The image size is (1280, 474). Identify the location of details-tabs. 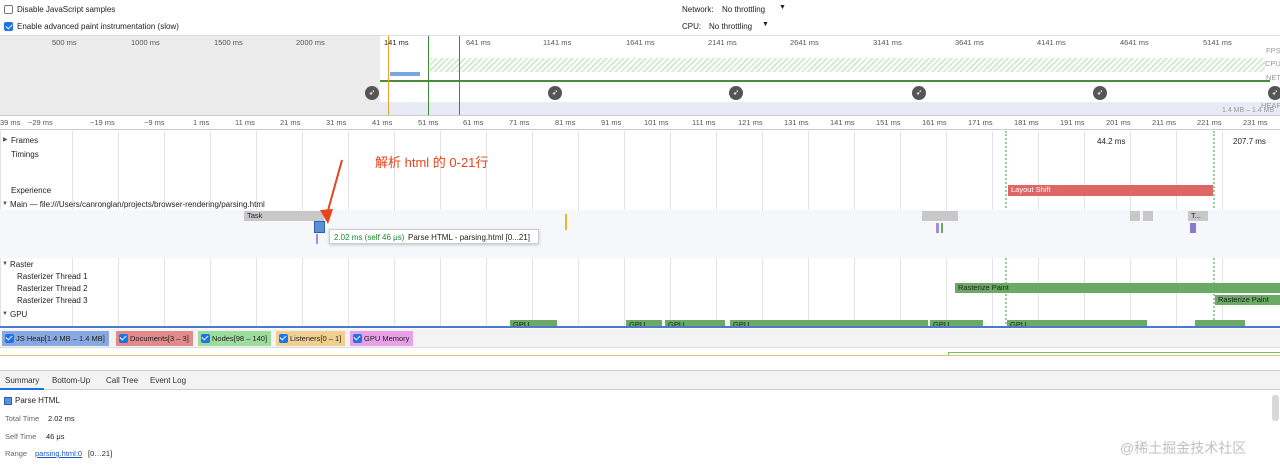
(640, 380).